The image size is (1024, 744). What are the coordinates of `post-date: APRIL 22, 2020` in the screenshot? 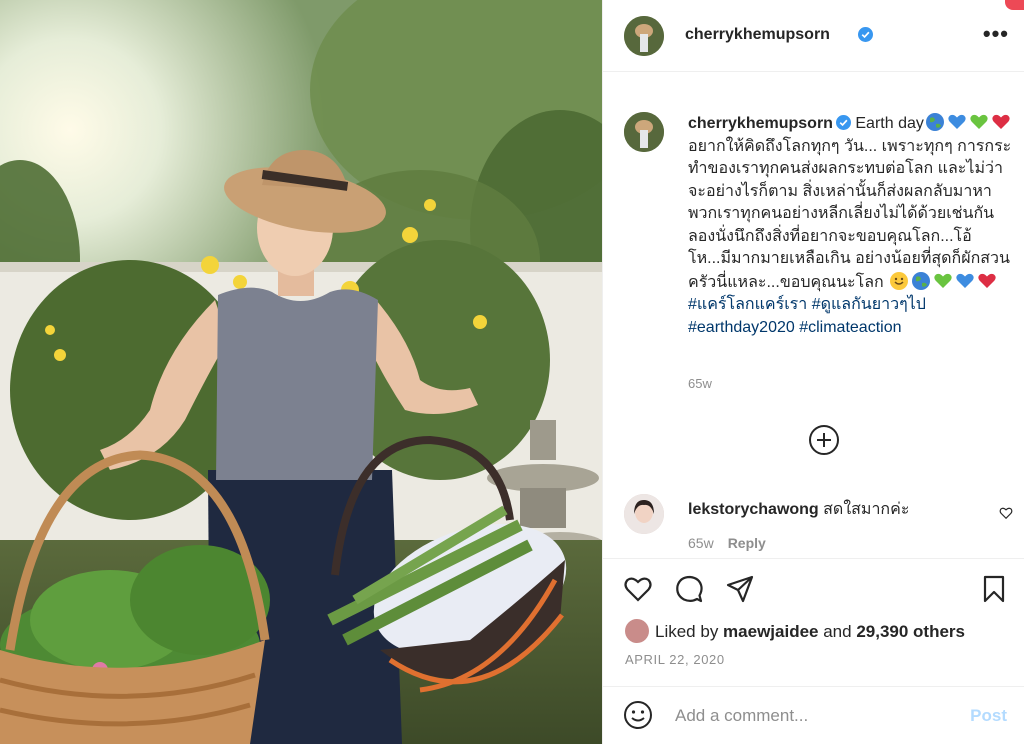 It's located at (675, 659).